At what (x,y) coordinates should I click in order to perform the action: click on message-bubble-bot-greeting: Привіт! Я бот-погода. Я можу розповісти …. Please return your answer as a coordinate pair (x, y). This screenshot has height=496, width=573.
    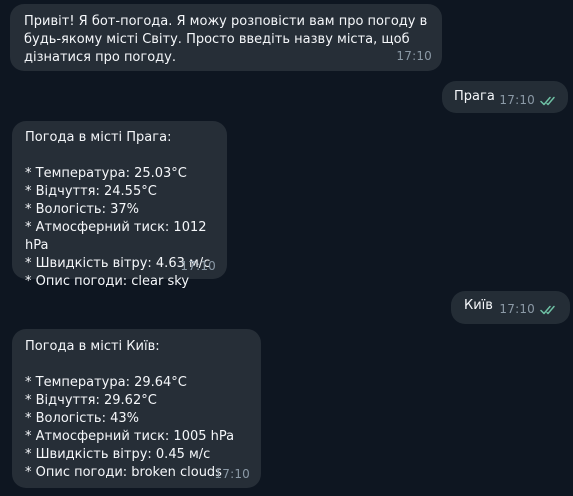
    Looking at the image, I should click on (226, 37).